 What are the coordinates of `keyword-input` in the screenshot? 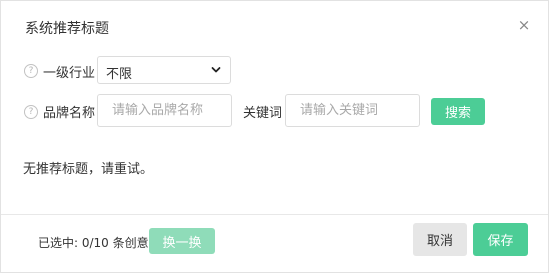 It's located at (352, 110).